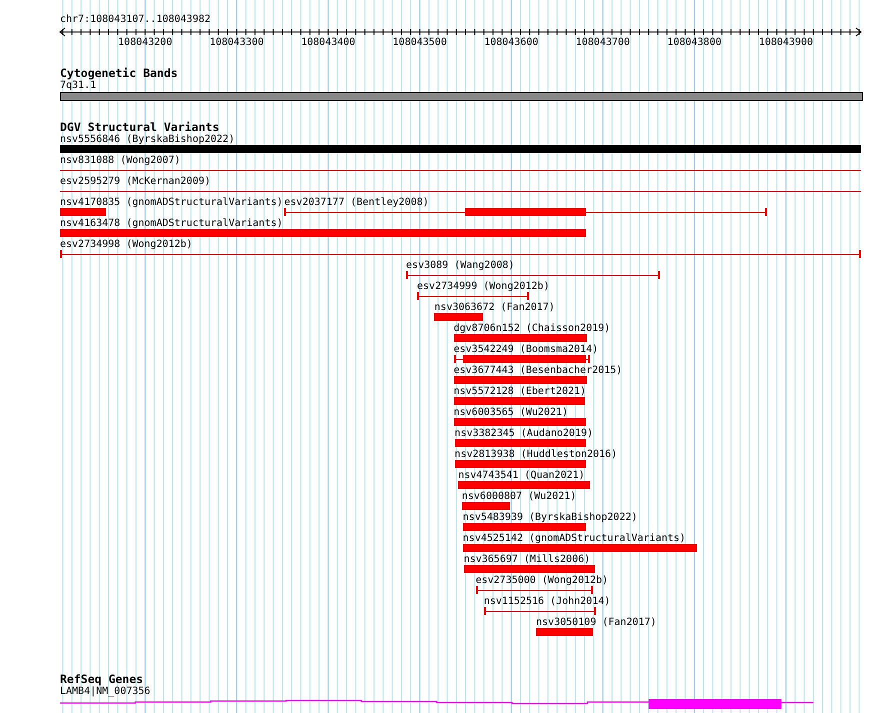 The height and width of the screenshot is (713, 890). What do you see at coordinates (520, 392) in the screenshot?
I see `variant-label: nsv5572128 (Ebert2021)` at bounding box center [520, 392].